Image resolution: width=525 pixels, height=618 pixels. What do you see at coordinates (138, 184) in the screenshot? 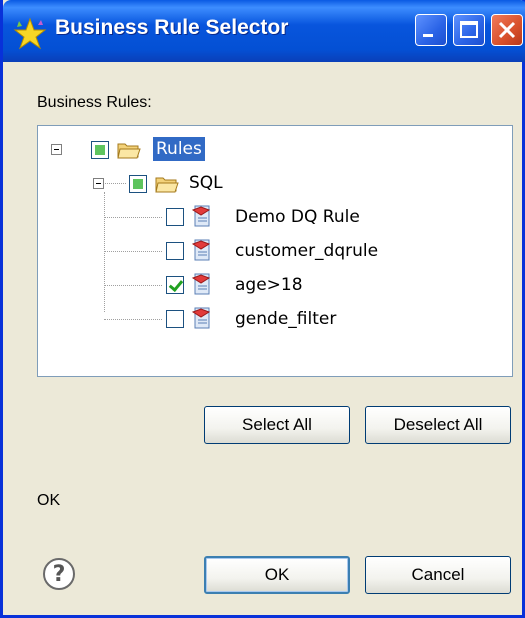
I see `sql-checkbox` at bounding box center [138, 184].